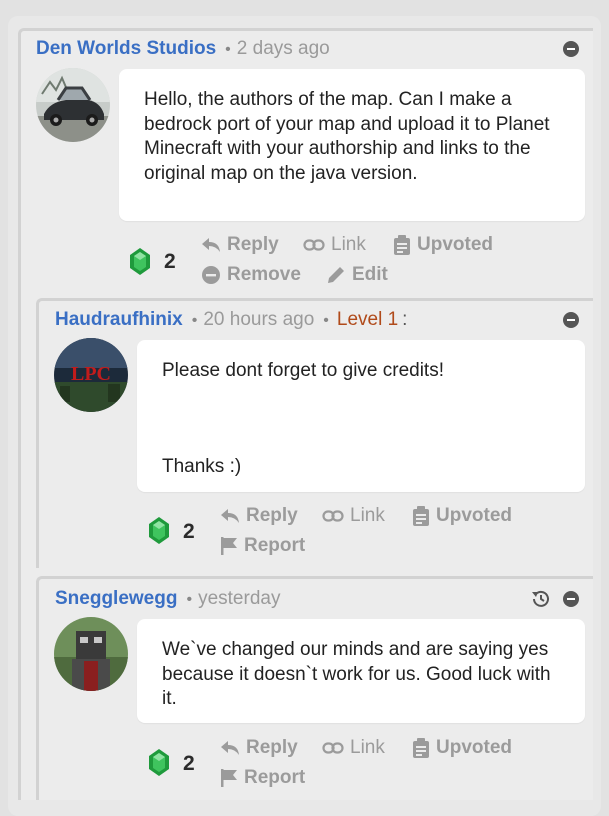  Describe the element at coordinates (239, 599) in the screenshot. I see `timestamp: yesterday` at that location.